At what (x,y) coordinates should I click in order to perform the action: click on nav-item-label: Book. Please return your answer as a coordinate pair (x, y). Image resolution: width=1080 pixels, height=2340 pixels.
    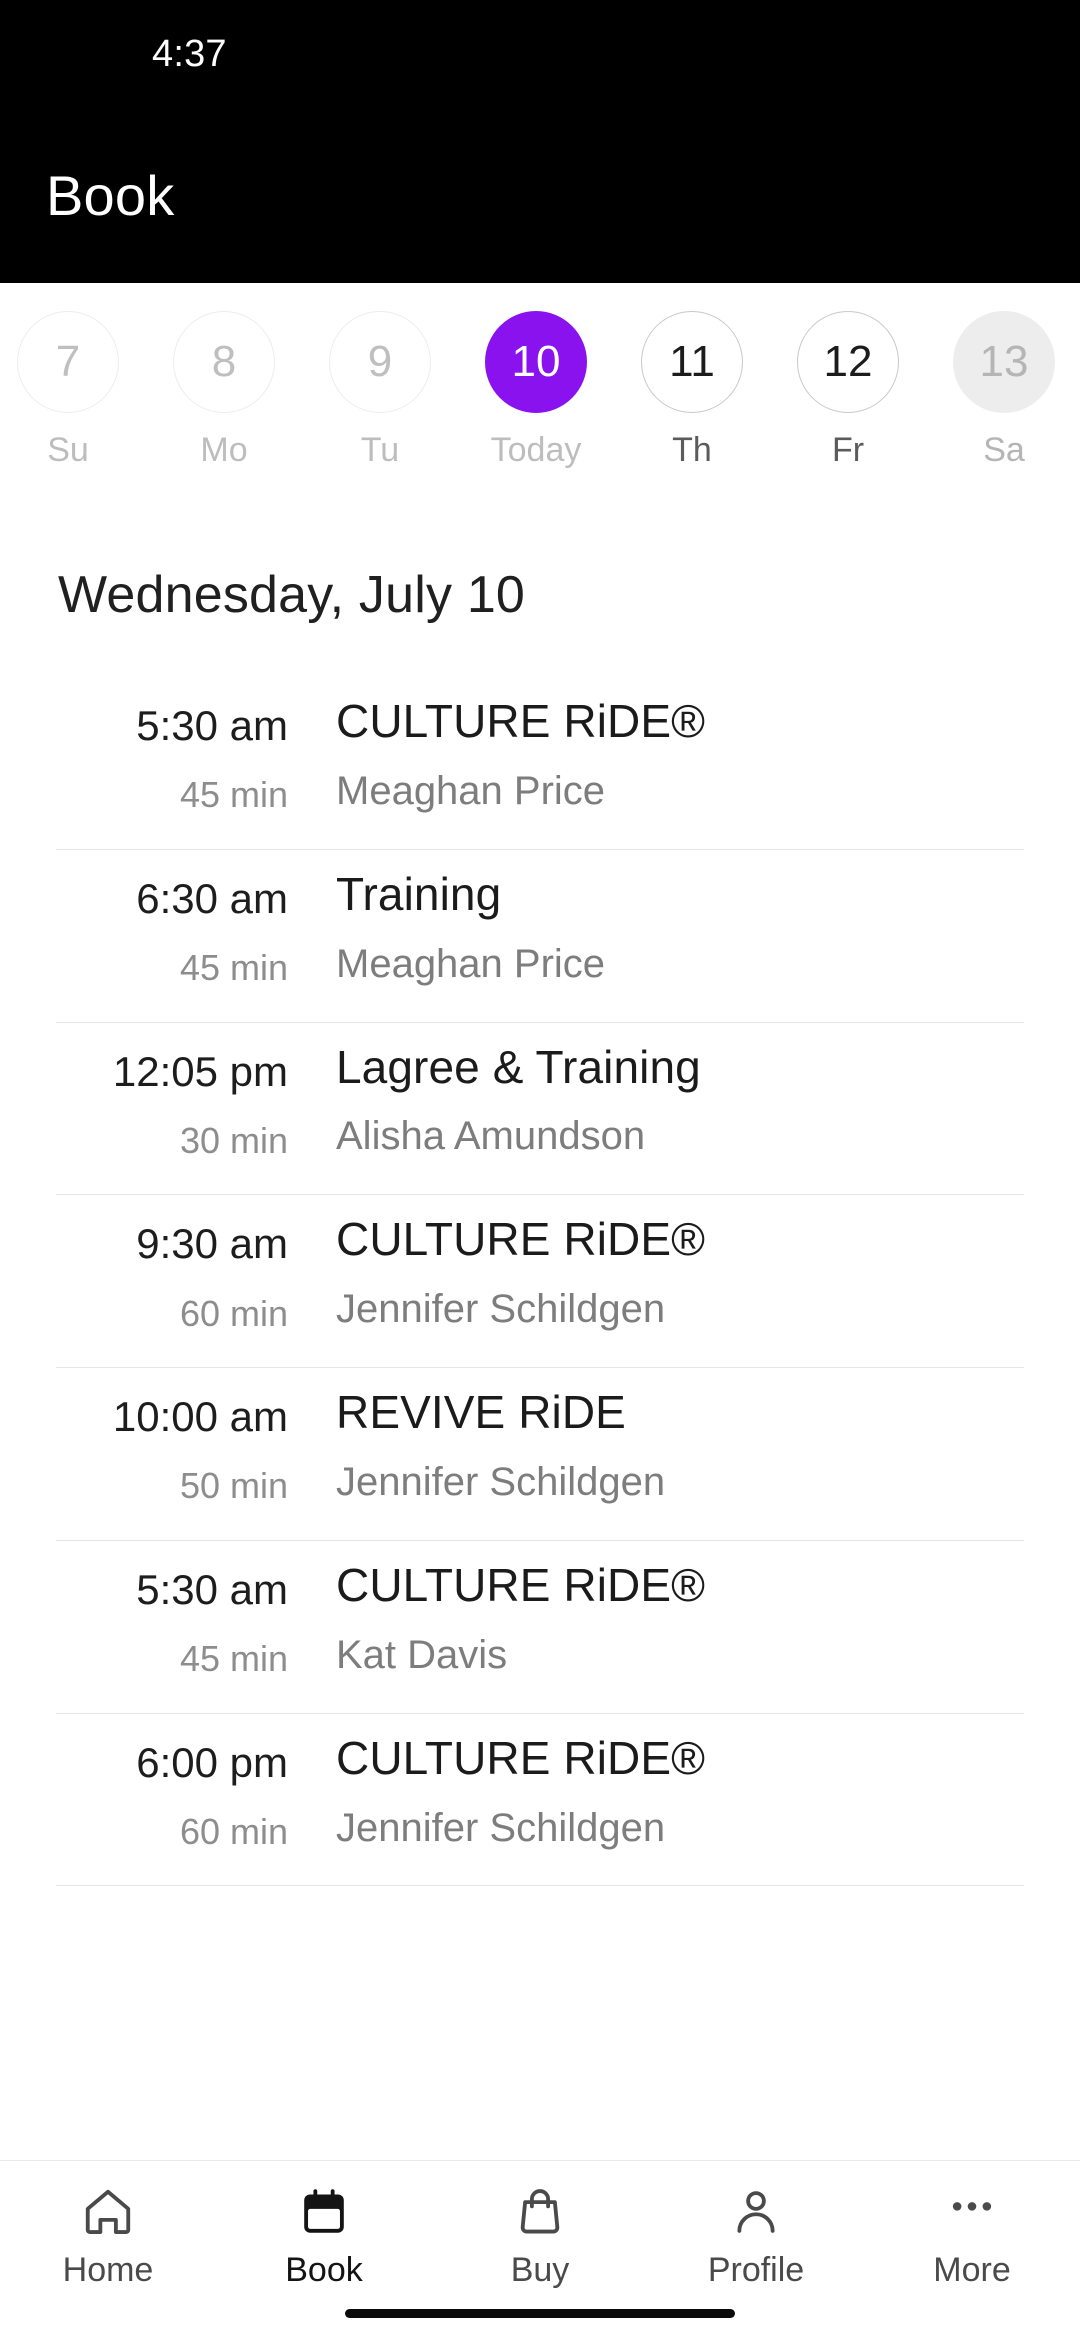
    Looking at the image, I should click on (324, 2270).